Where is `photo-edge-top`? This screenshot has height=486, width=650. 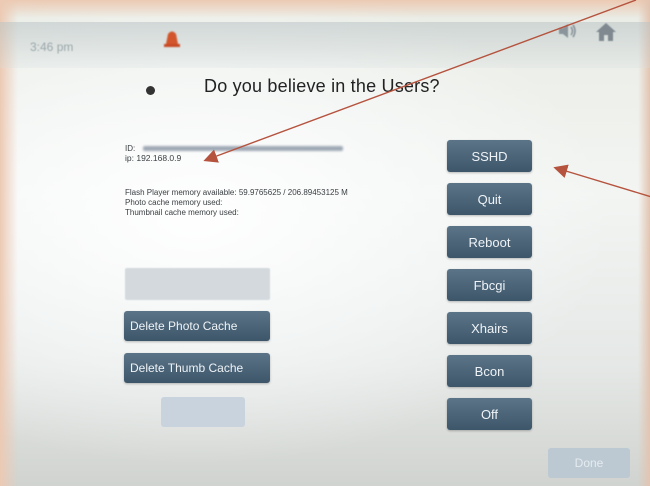 photo-edge-top is located at coordinates (325, 9).